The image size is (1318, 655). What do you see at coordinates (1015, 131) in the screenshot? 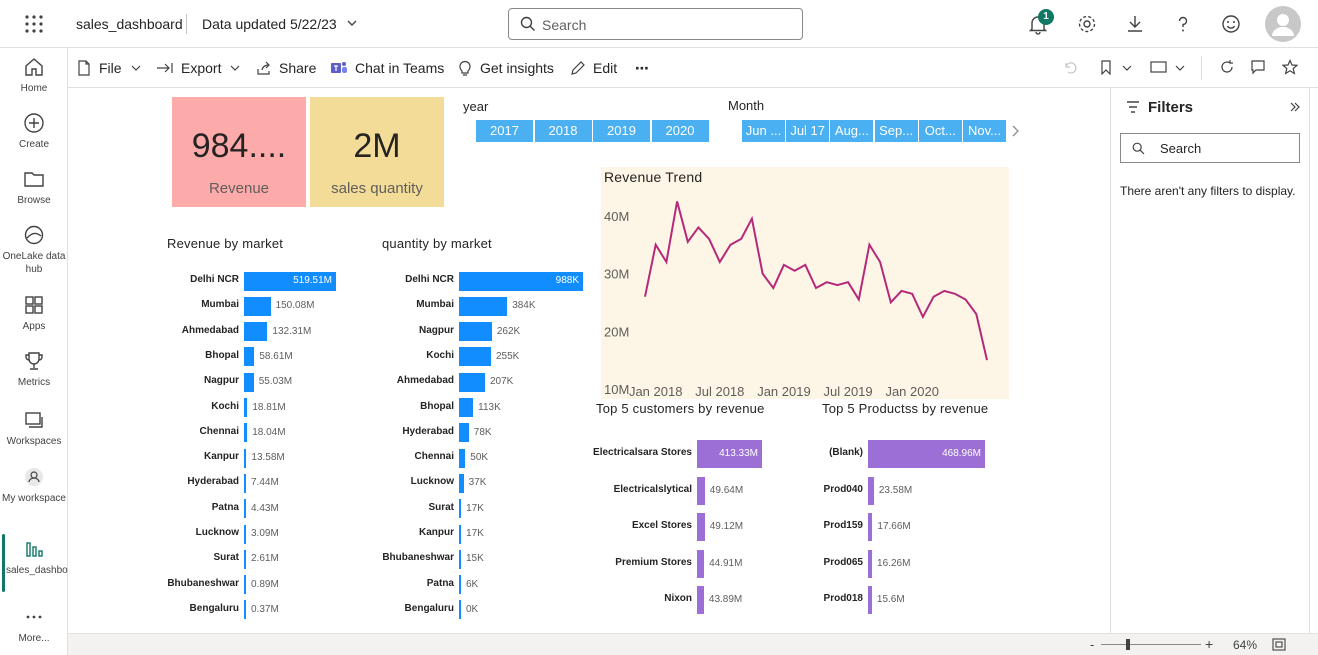
I see `chevron-right-icon` at bounding box center [1015, 131].